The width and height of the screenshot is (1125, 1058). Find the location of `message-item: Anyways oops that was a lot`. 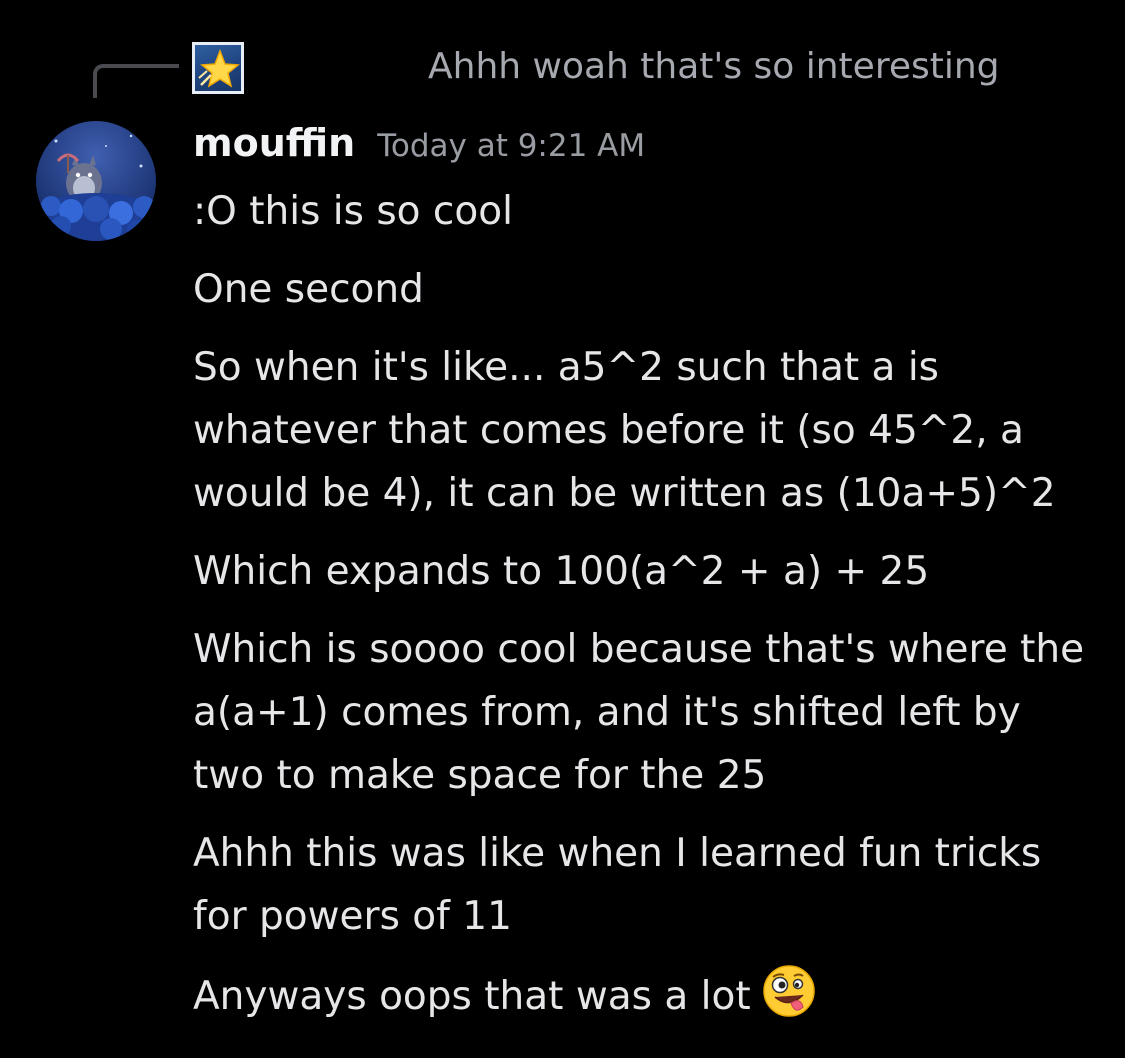

message-item: Anyways oops that was a lot is located at coordinates (643, 995).